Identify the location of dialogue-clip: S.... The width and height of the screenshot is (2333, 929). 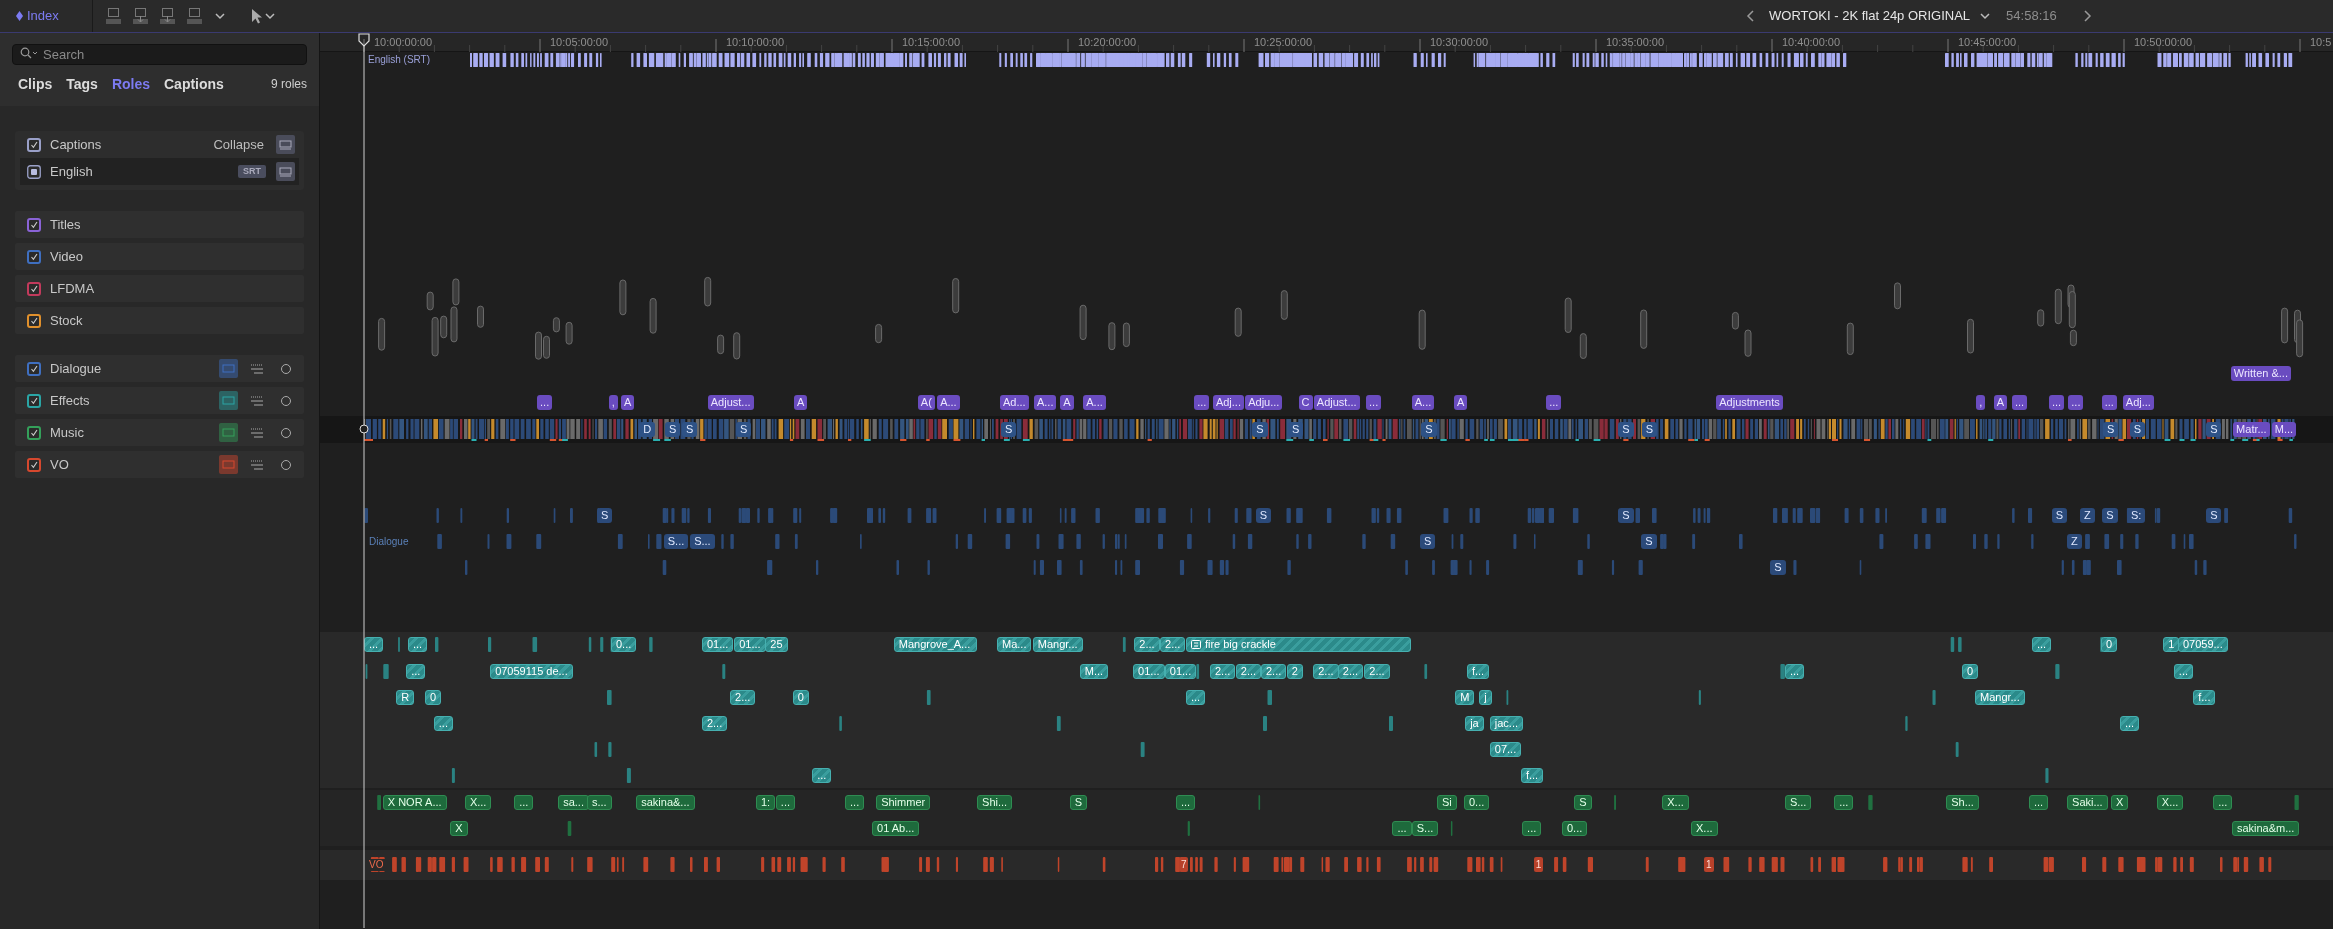
(702, 541).